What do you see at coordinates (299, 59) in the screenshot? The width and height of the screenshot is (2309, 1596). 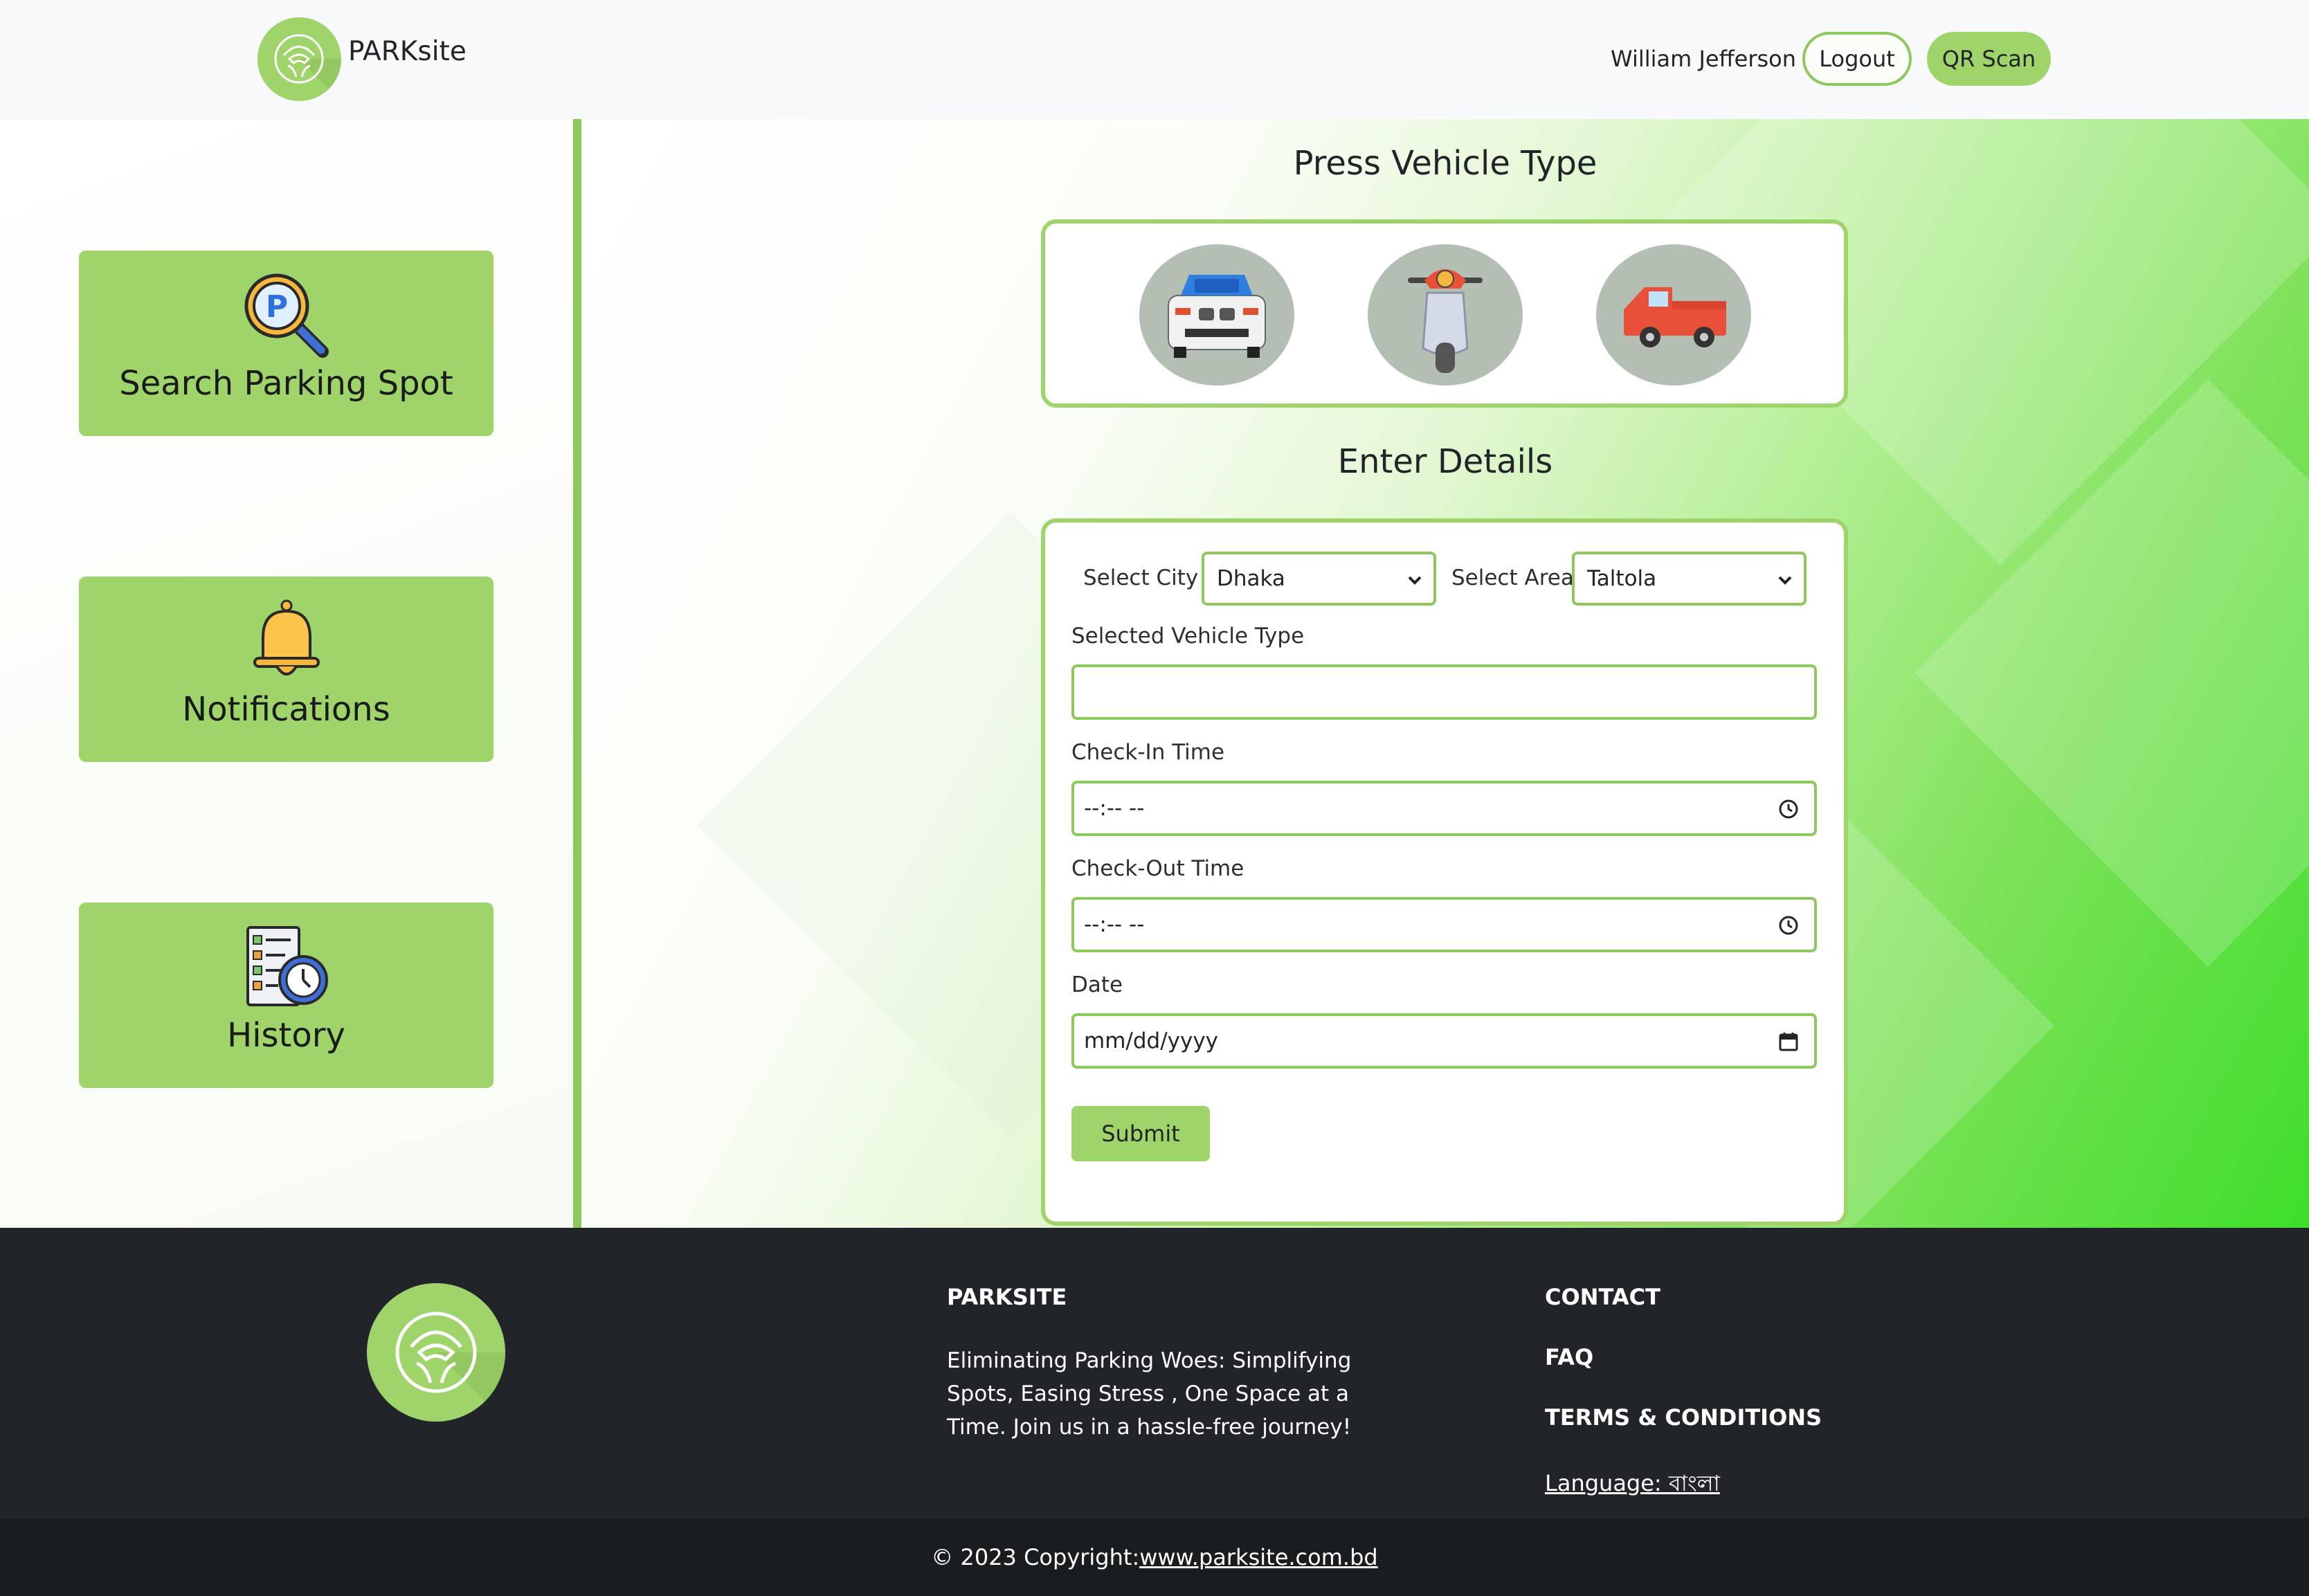 I see `logo-icon` at bounding box center [299, 59].